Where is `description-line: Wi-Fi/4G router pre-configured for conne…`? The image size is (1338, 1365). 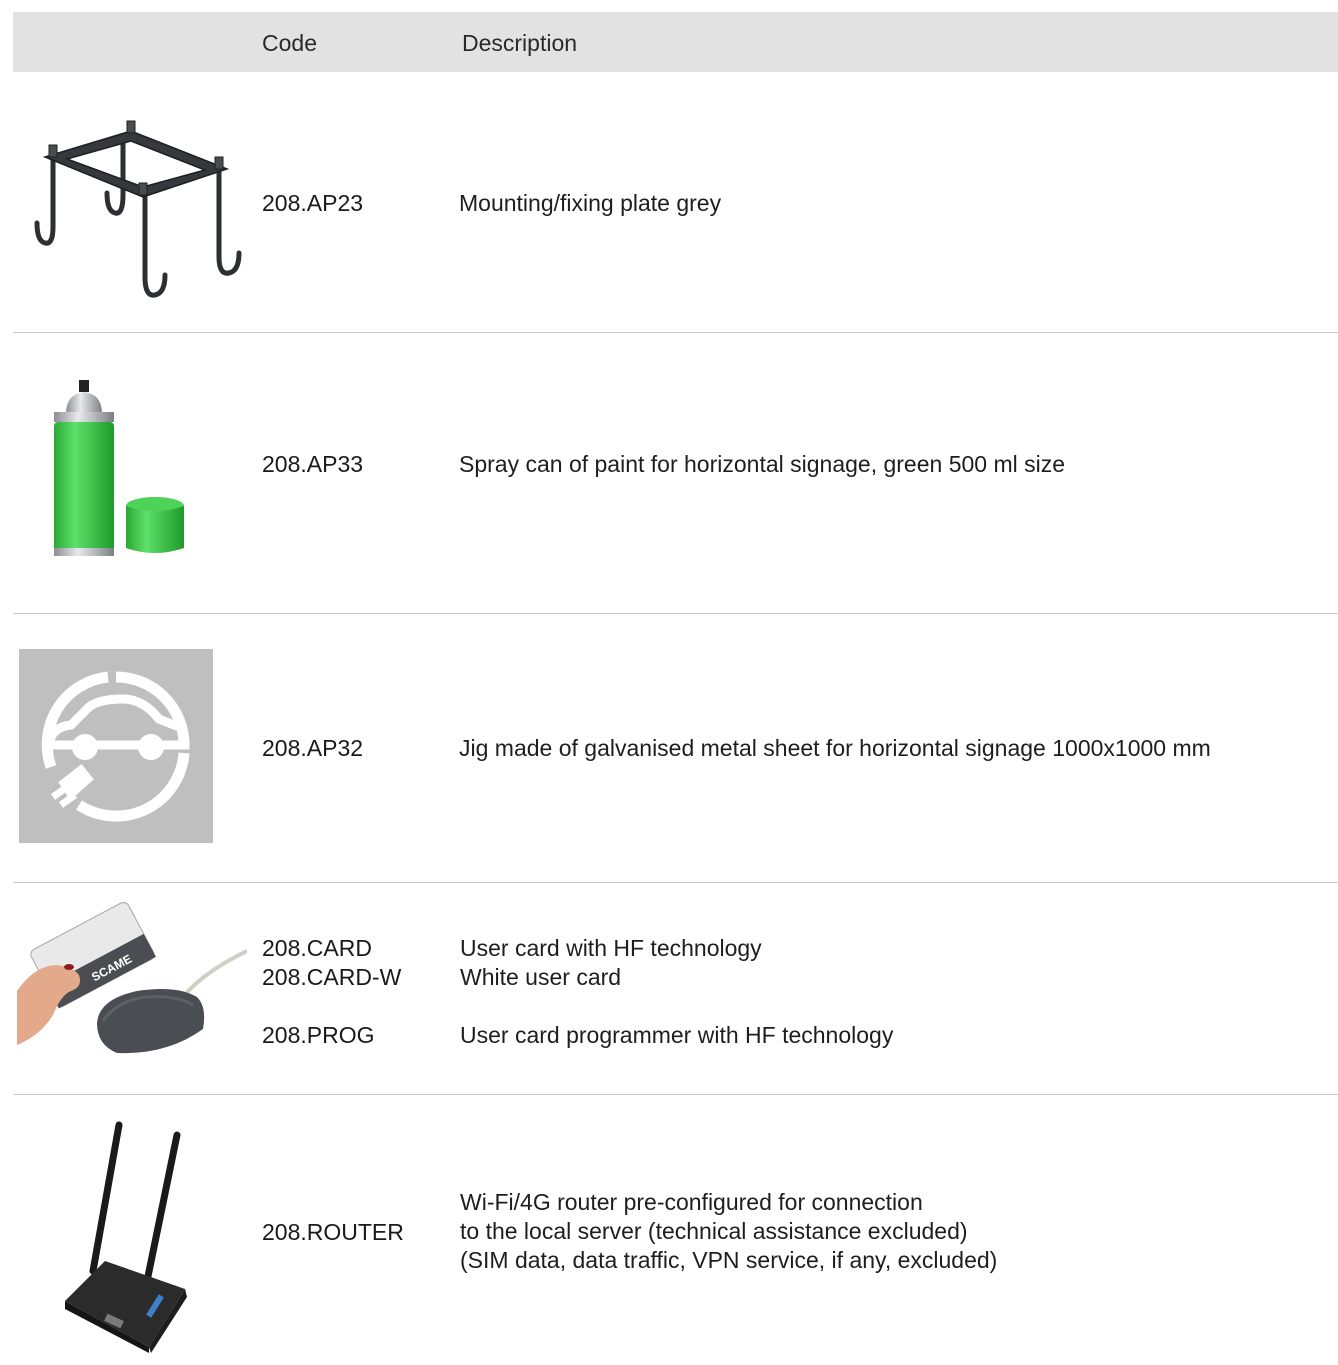
description-line: Wi-Fi/4G router pre-configured for conne… is located at coordinates (691, 1202).